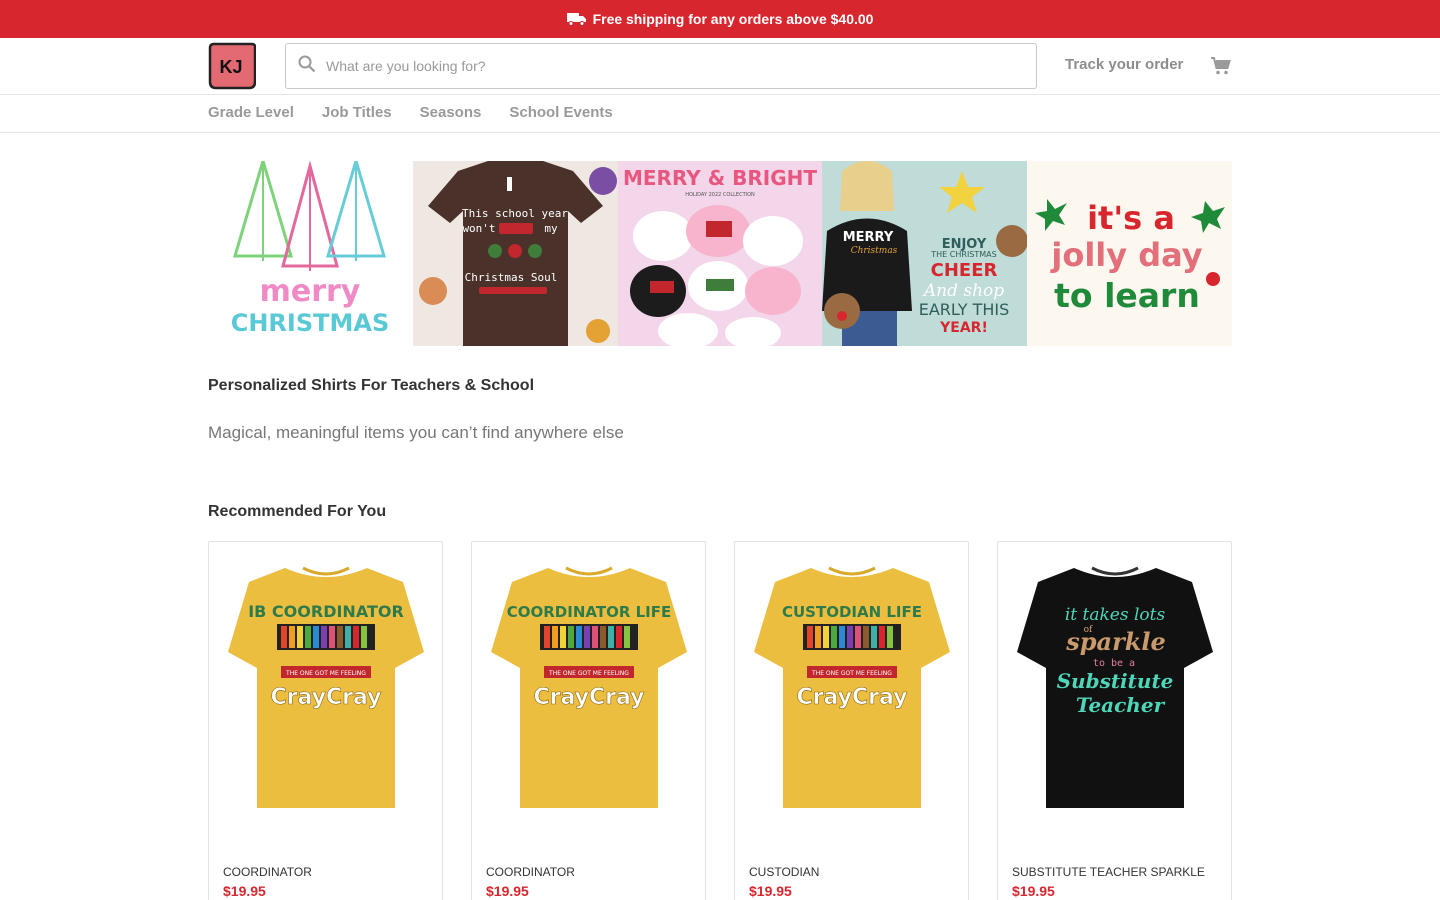 This screenshot has width=1440, height=900. Describe the element at coordinates (784, 872) in the screenshot. I see `product-name: CUSTODIAN` at that location.